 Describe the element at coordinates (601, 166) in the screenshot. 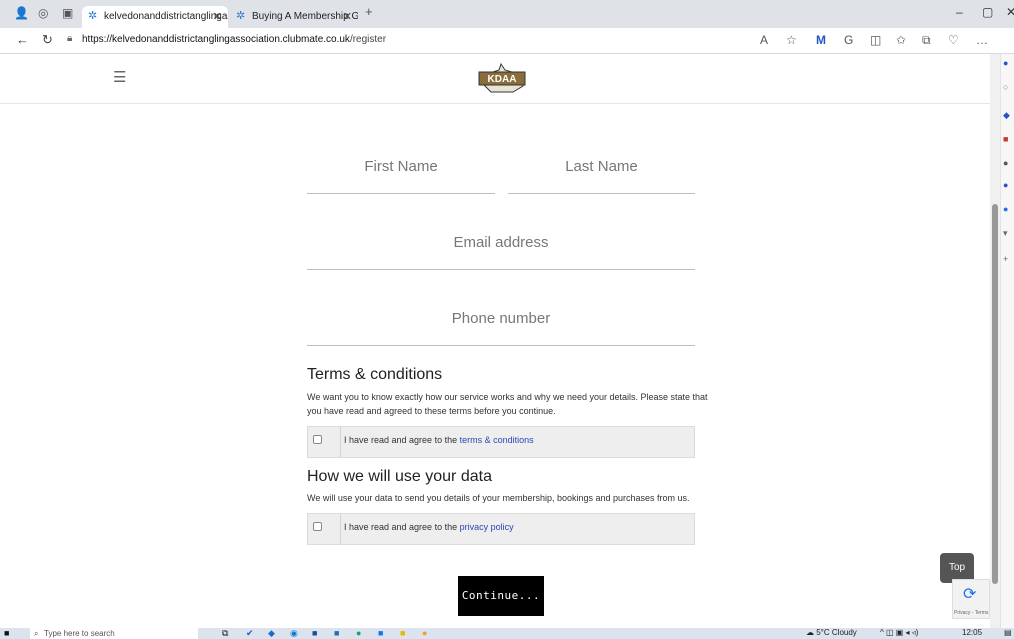

I see `last-name-placeholder: Last Name` at that location.